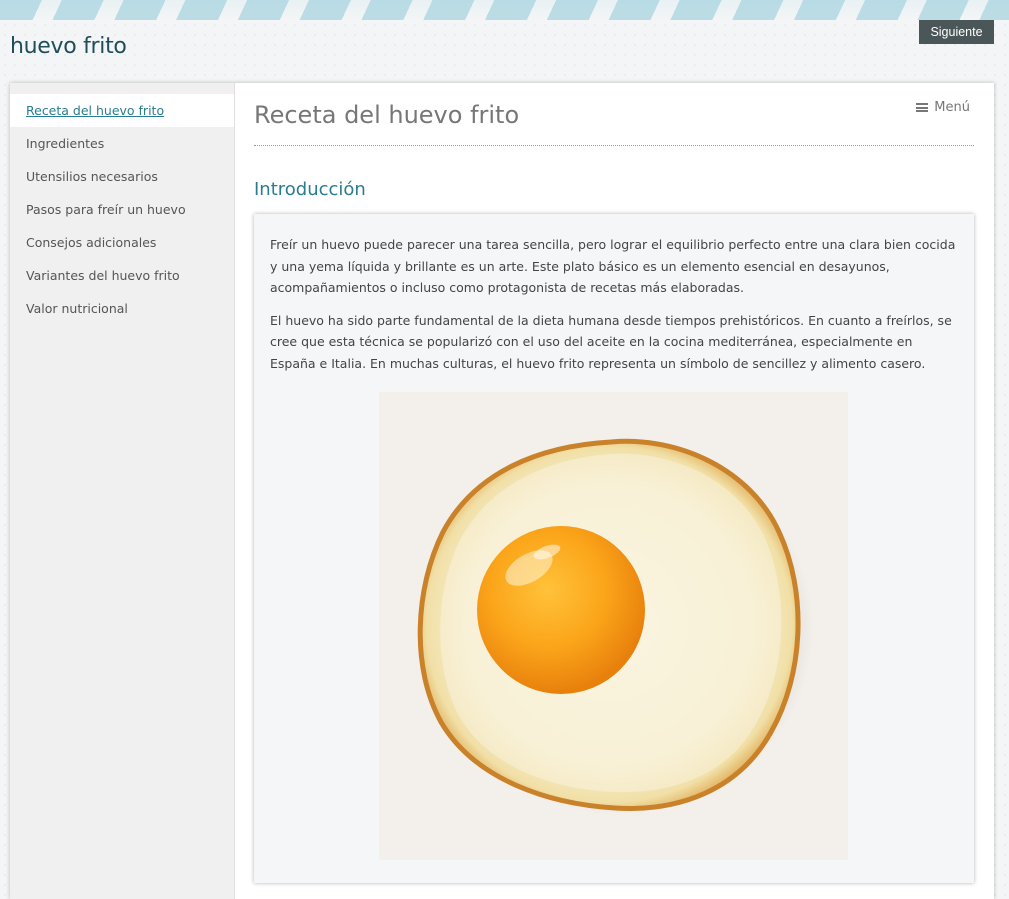 This screenshot has height=899, width=1009. Describe the element at coordinates (122, 209) in the screenshot. I see `sidebar-item-pasos: Pasos para freír un huevo` at that location.